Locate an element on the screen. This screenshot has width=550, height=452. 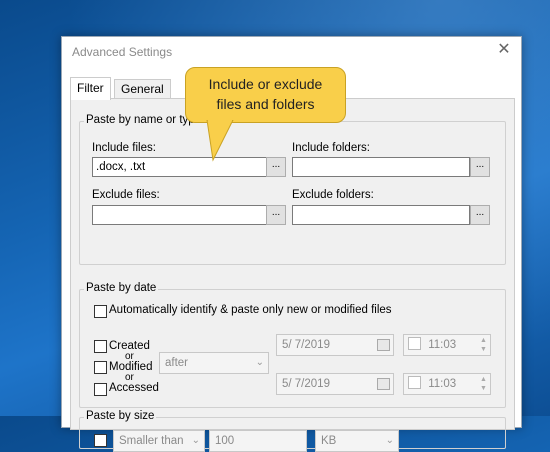
title-bar: Advanced Settings ✕ is located at coordinates (291, 52).